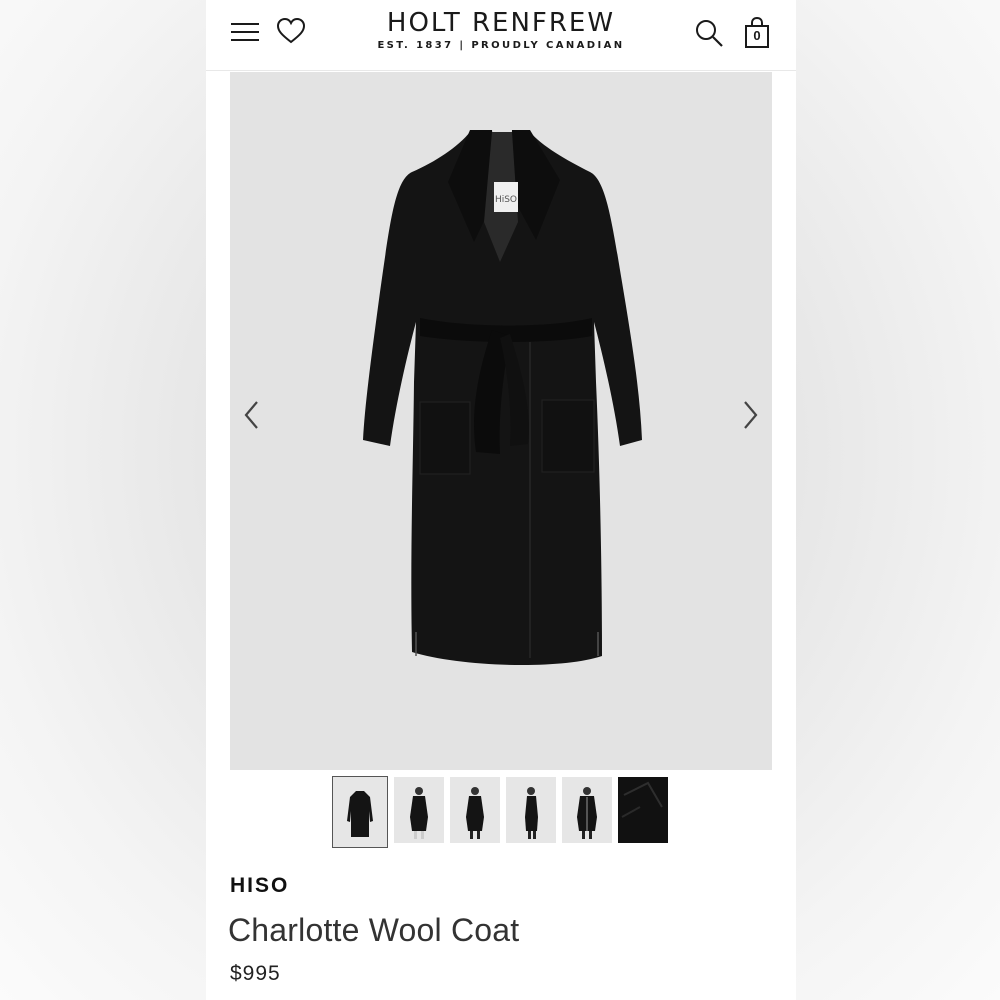 The width and height of the screenshot is (1000, 1000). I want to click on shopping-bag-button: 0, so click(757, 33).